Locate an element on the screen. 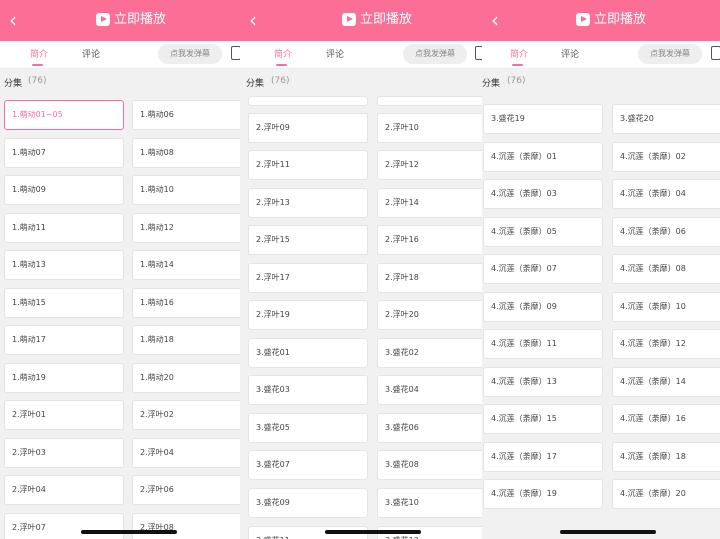  episode-button: 4.沉莲（荼靡）07 is located at coordinates (543, 269).